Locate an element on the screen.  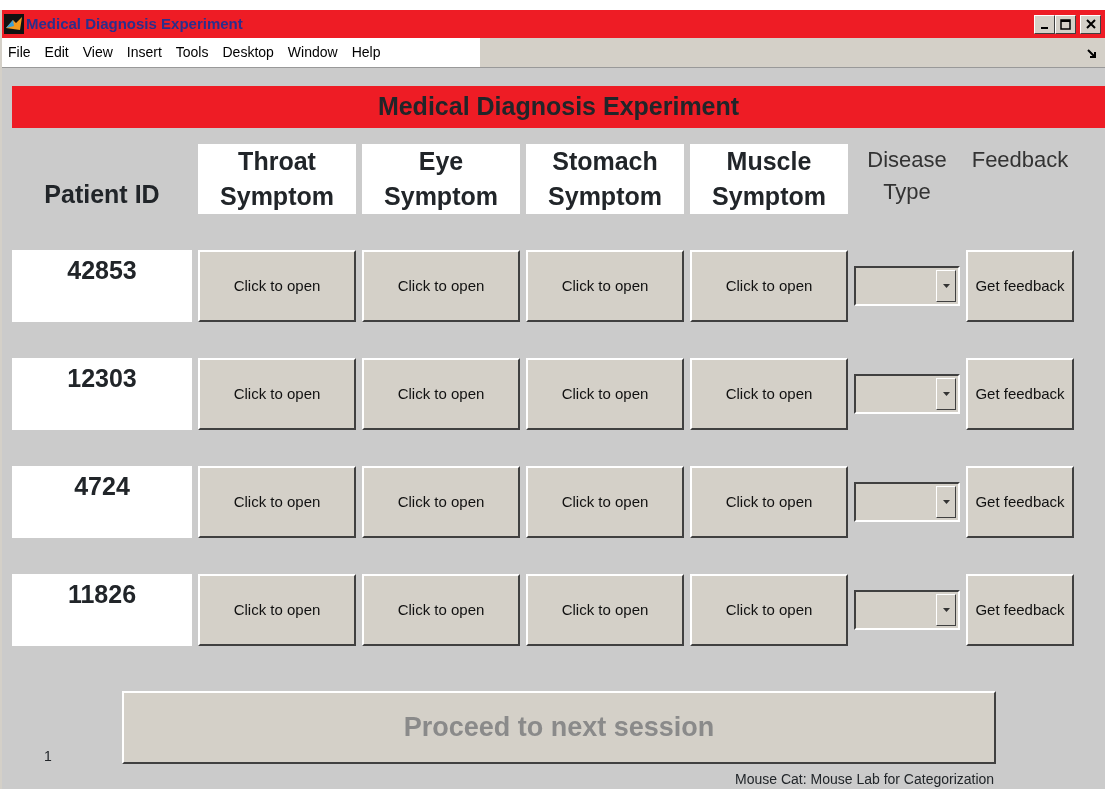
menu-item: Edit is located at coordinates (56, 52).